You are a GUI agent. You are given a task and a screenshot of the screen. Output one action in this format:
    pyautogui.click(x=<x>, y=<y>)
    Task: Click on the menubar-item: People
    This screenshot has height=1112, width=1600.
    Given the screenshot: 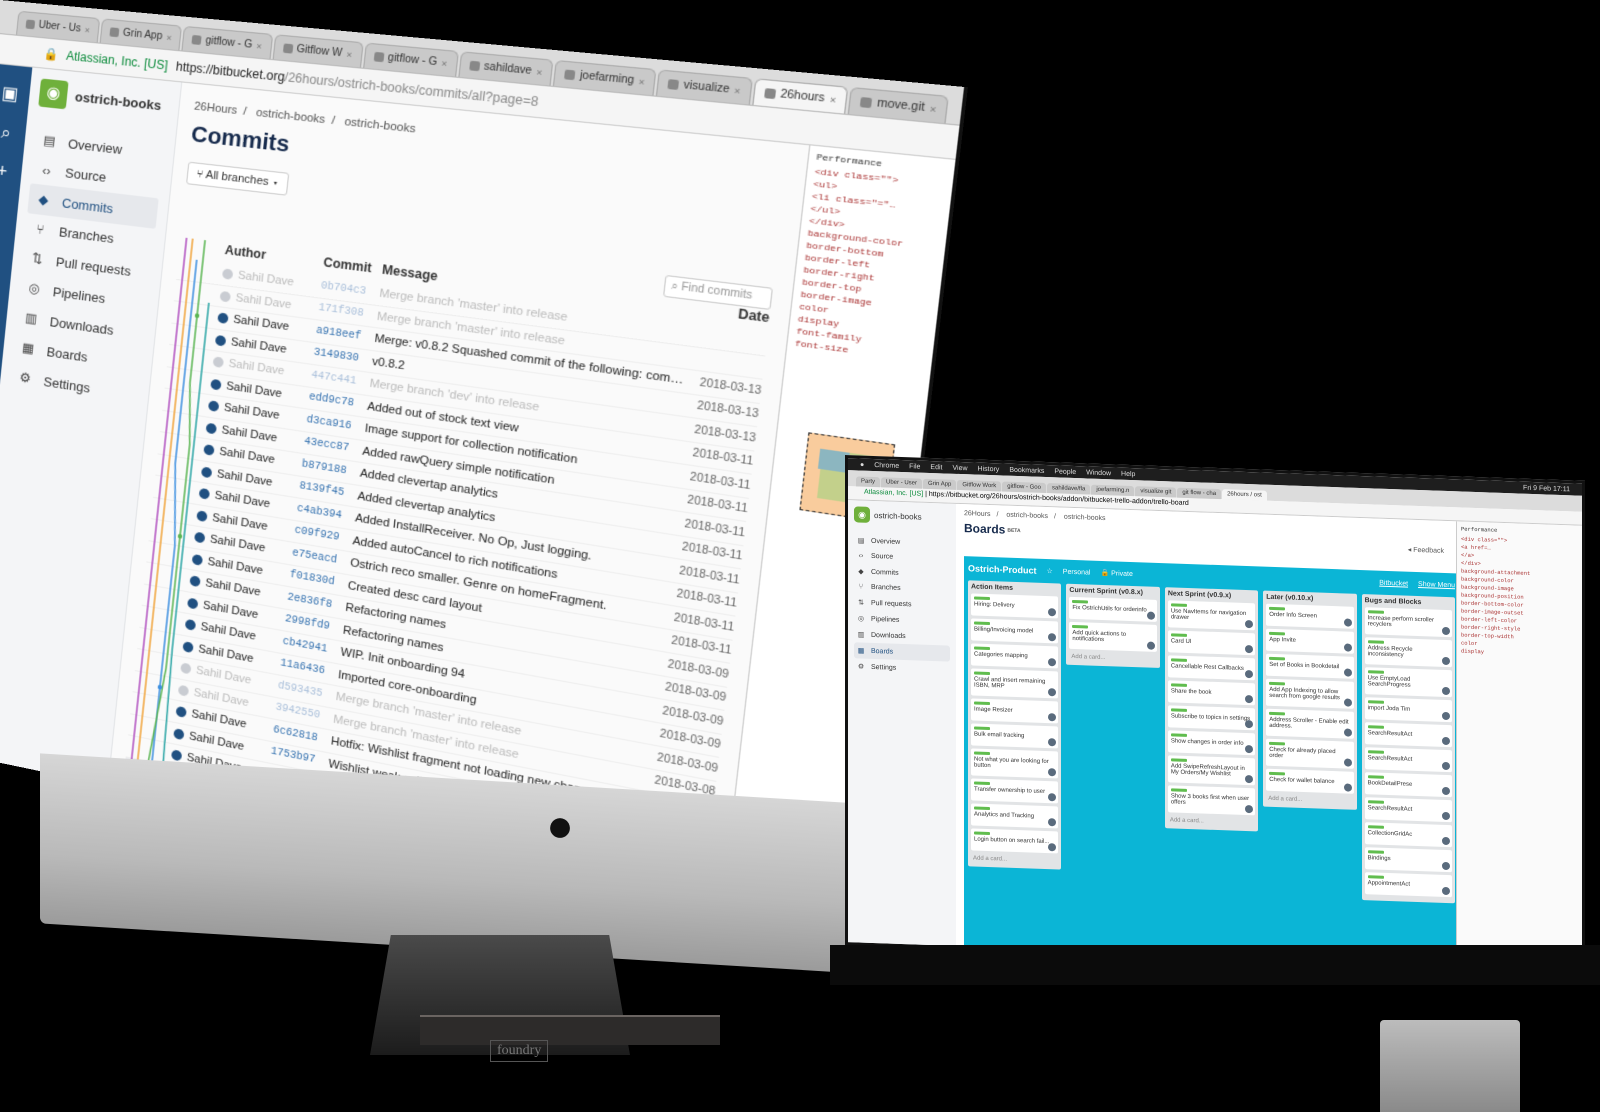 What is the action you would take?
    pyautogui.click(x=1065, y=472)
    